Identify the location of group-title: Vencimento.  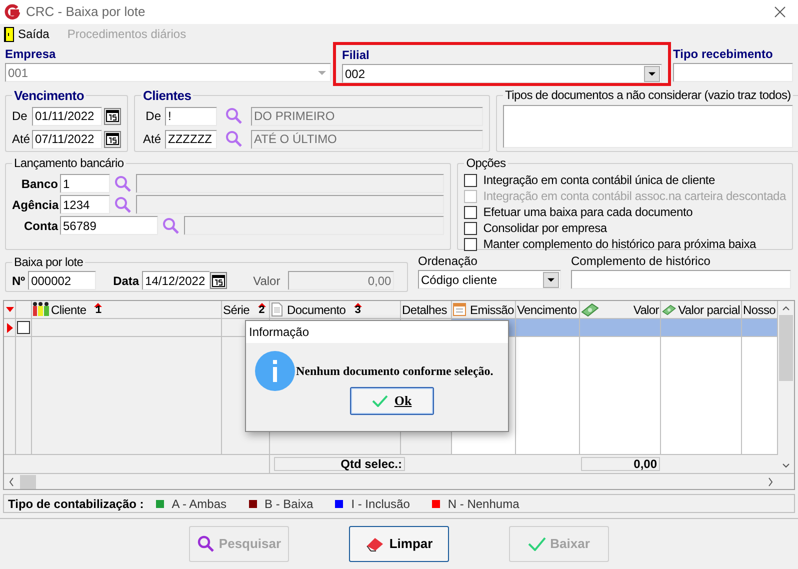
(49, 96).